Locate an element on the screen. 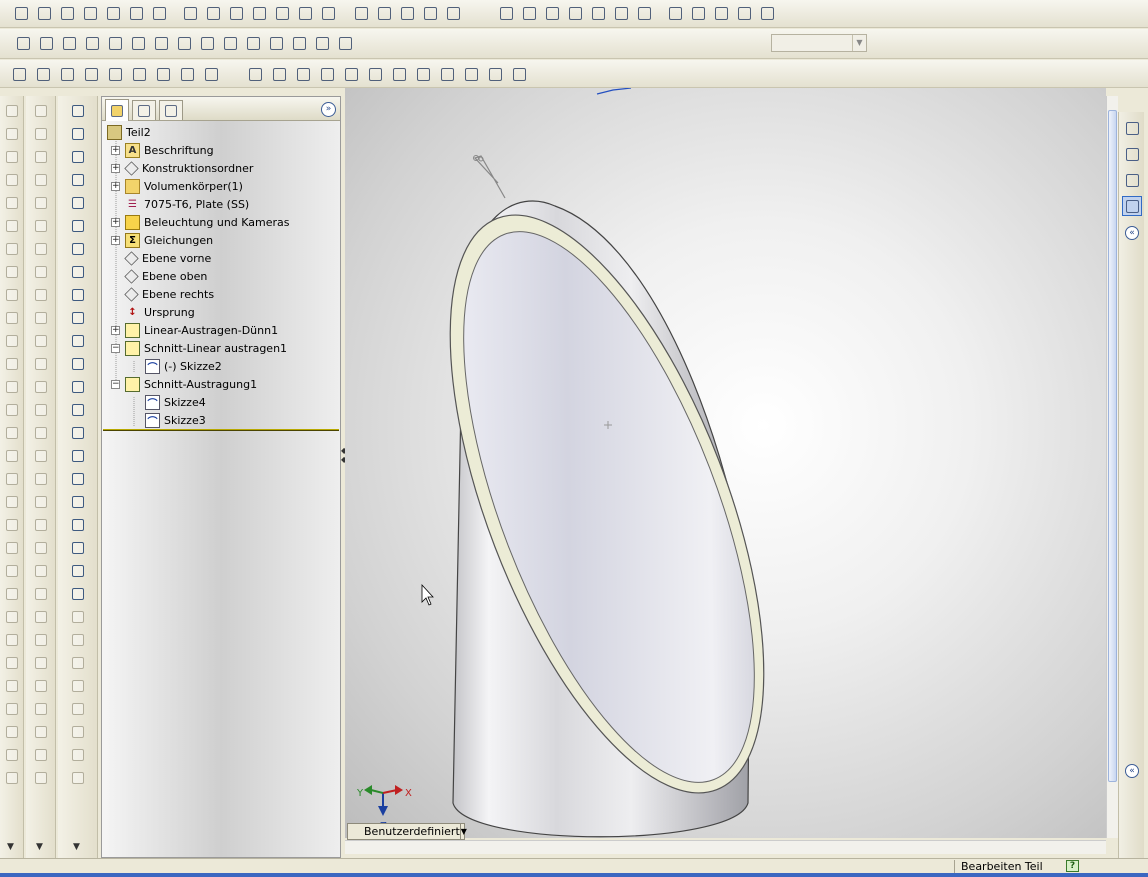 This screenshot has height=877, width=1148. configuration-combo: ▼ is located at coordinates (819, 43).